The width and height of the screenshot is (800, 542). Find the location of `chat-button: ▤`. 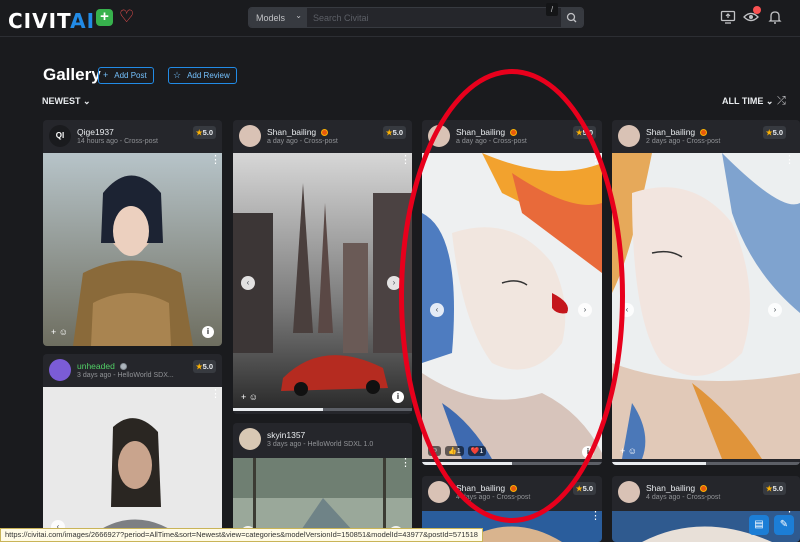

chat-button: ▤ is located at coordinates (759, 525).